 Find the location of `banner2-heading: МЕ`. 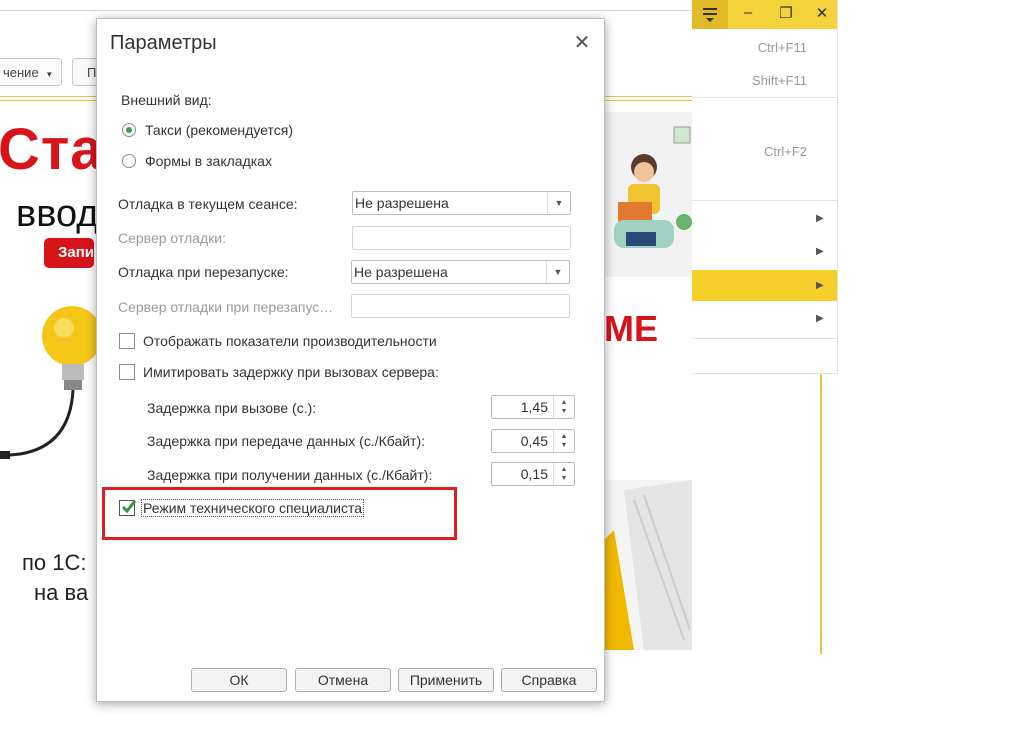

banner2-heading: МЕ is located at coordinates (631, 328).